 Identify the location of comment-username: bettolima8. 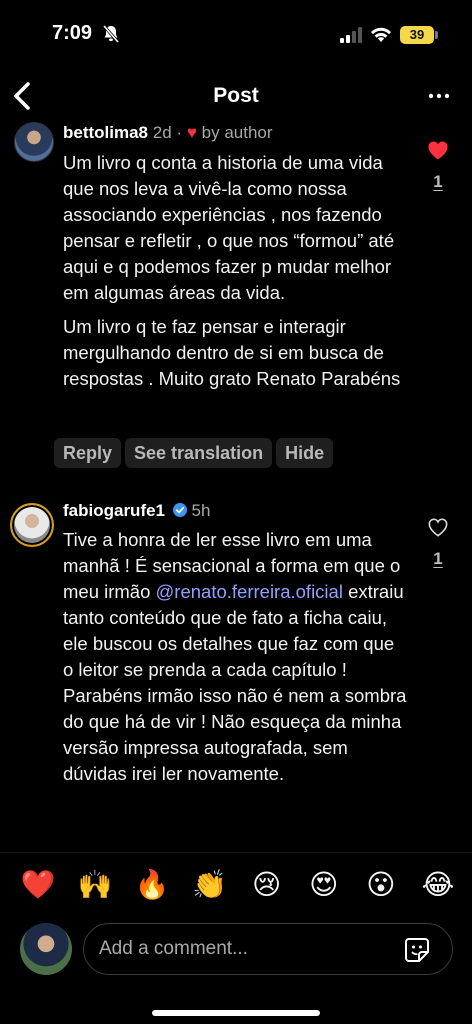
(105, 132).